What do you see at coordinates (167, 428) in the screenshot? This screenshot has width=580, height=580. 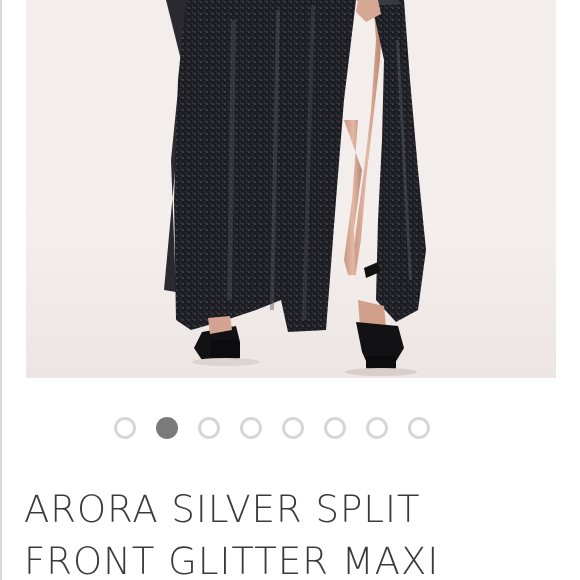 I see `carousel-dot-2-active` at bounding box center [167, 428].